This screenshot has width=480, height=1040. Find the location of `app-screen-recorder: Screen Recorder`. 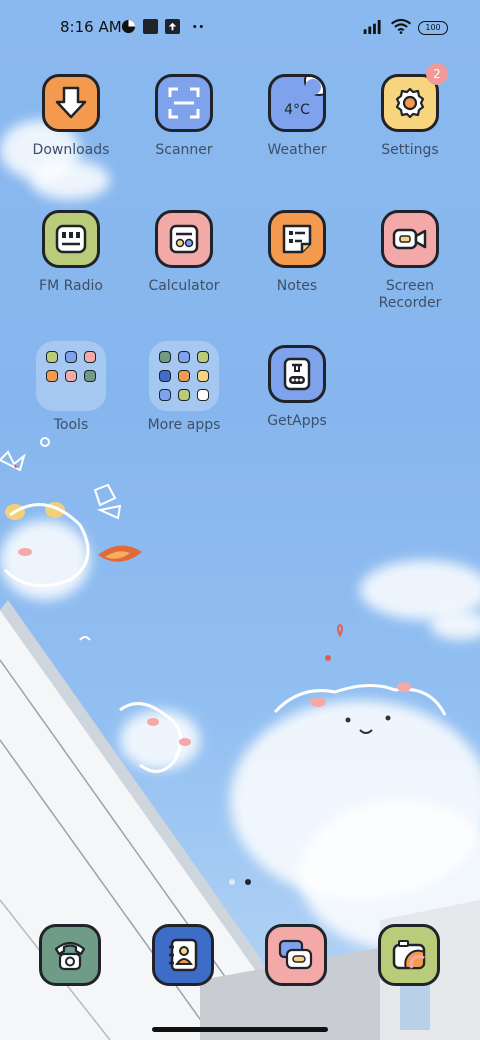

app-screen-recorder: Screen Recorder is located at coordinates (410, 261).